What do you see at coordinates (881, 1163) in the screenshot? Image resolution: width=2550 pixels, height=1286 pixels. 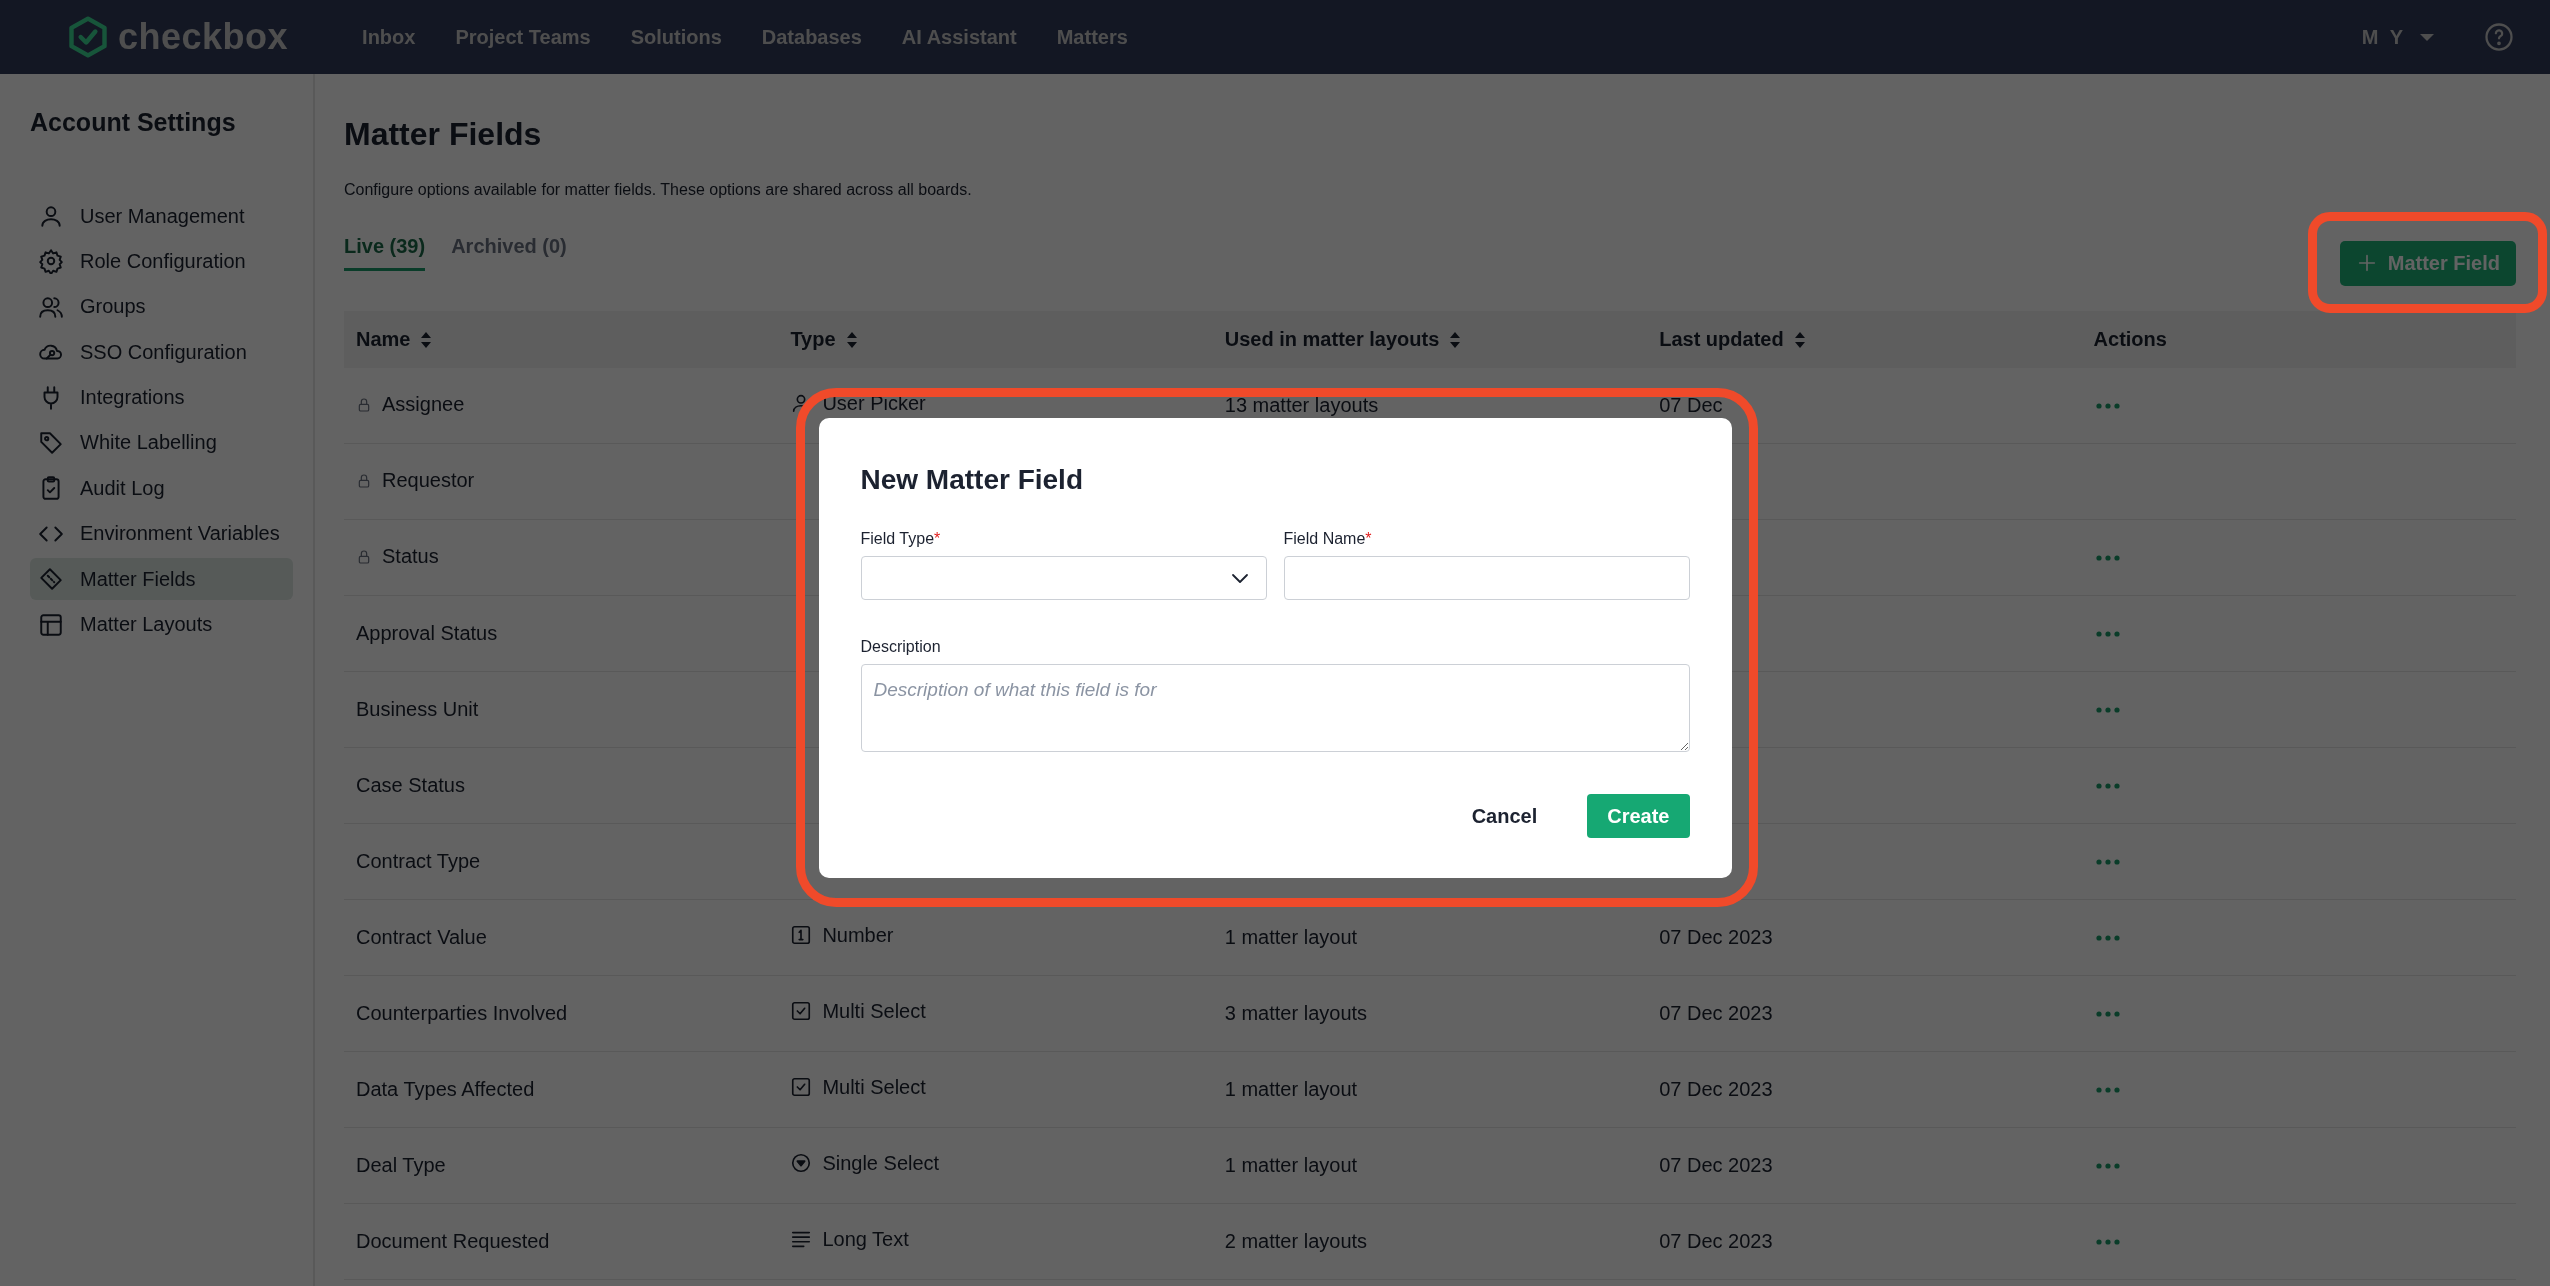 I see `table-cell: Single Select` at bounding box center [881, 1163].